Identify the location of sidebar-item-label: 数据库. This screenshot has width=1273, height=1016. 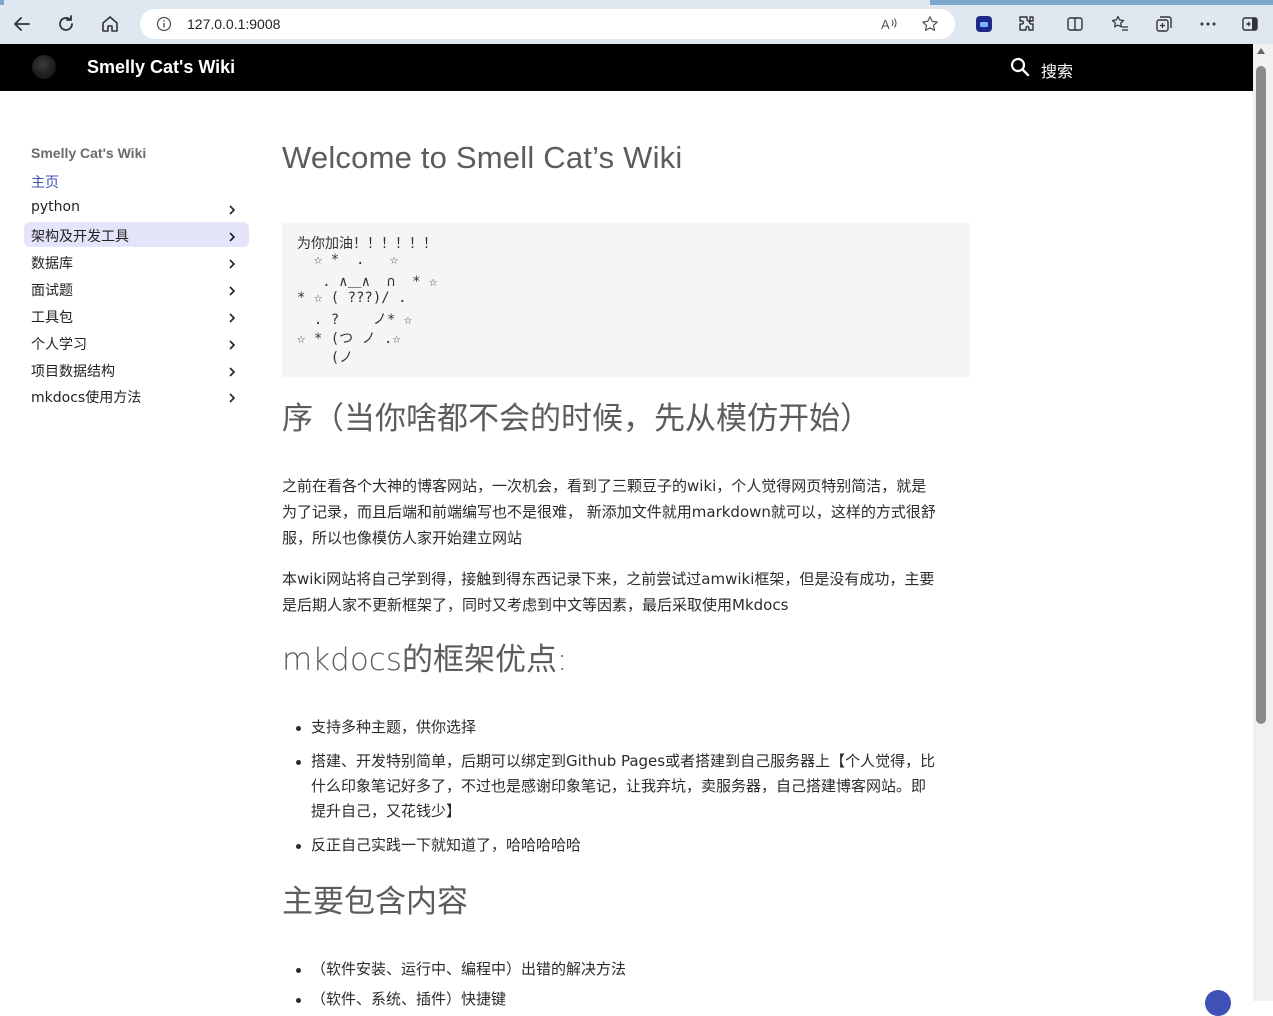
(52, 263).